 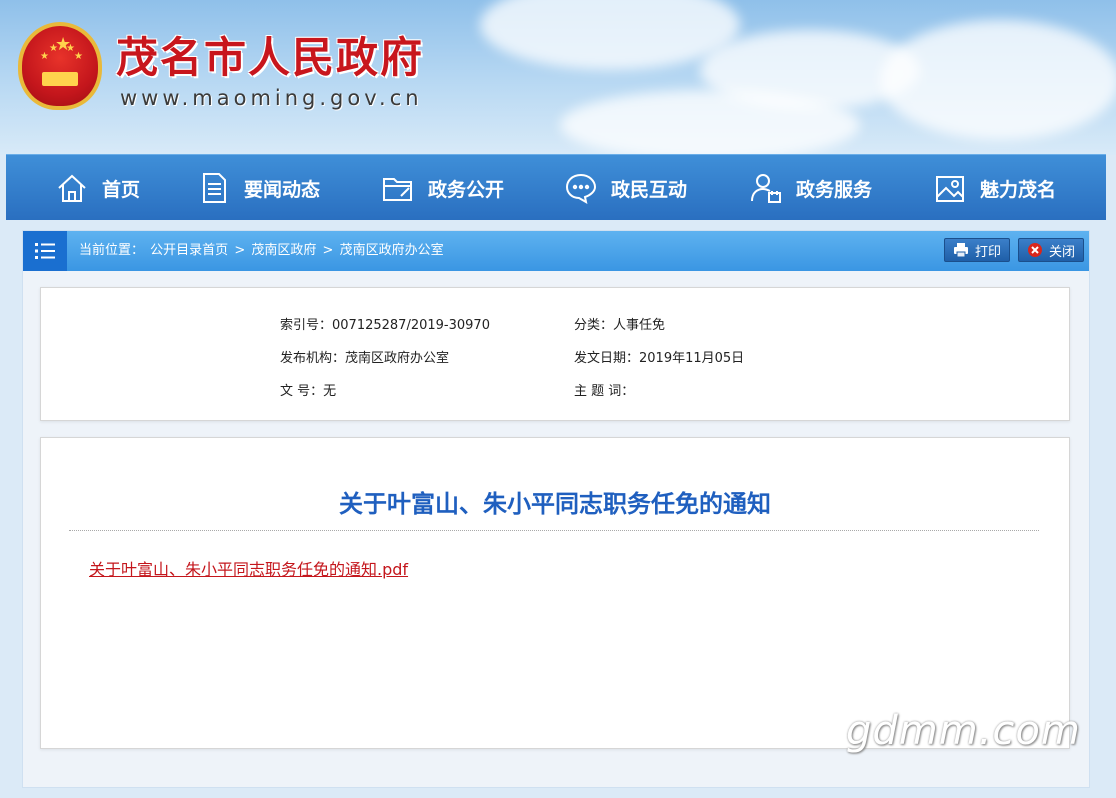 What do you see at coordinates (302, 391) in the screenshot?
I see `meta-label: 文 号：` at bounding box center [302, 391].